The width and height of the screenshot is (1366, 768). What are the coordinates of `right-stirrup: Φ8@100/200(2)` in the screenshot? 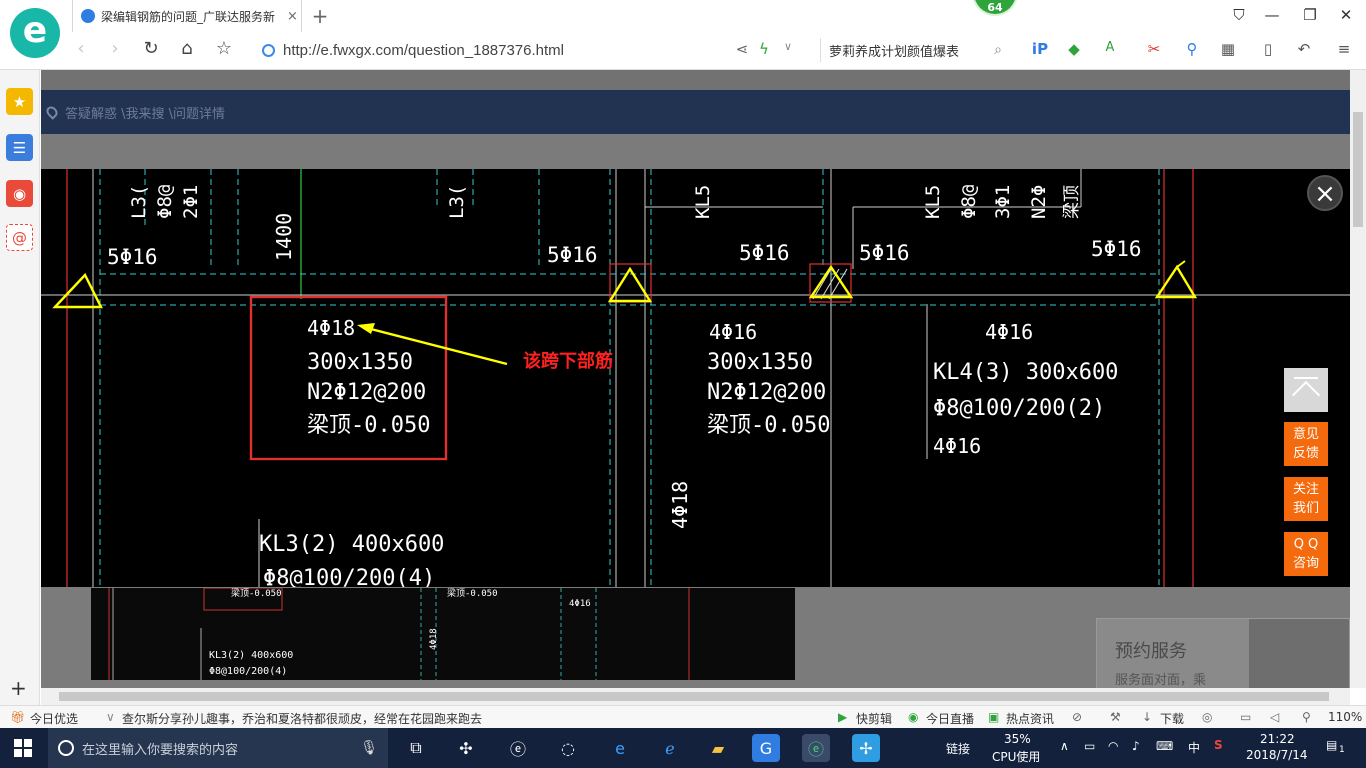 It's located at (1019, 408).